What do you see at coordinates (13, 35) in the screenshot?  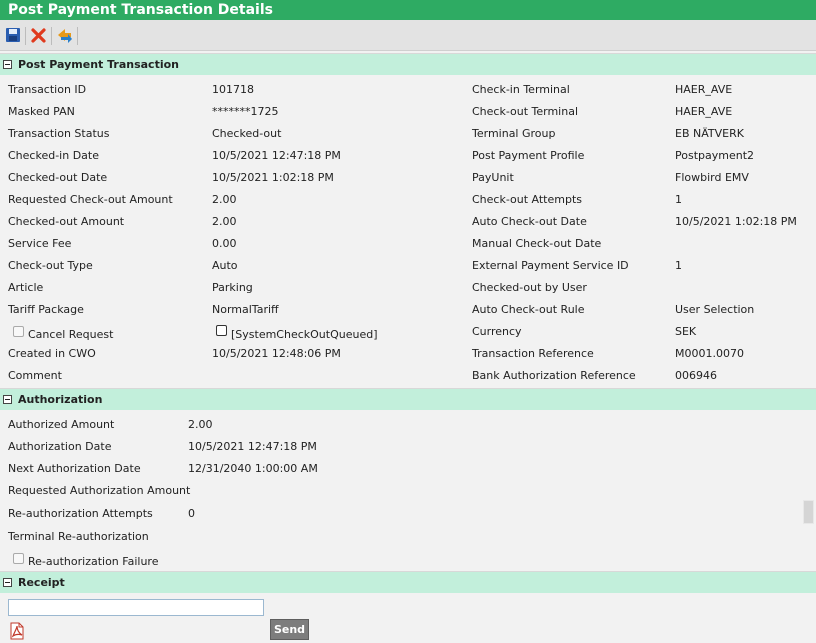 I see `save-icon` at bounding box center [13, 35].